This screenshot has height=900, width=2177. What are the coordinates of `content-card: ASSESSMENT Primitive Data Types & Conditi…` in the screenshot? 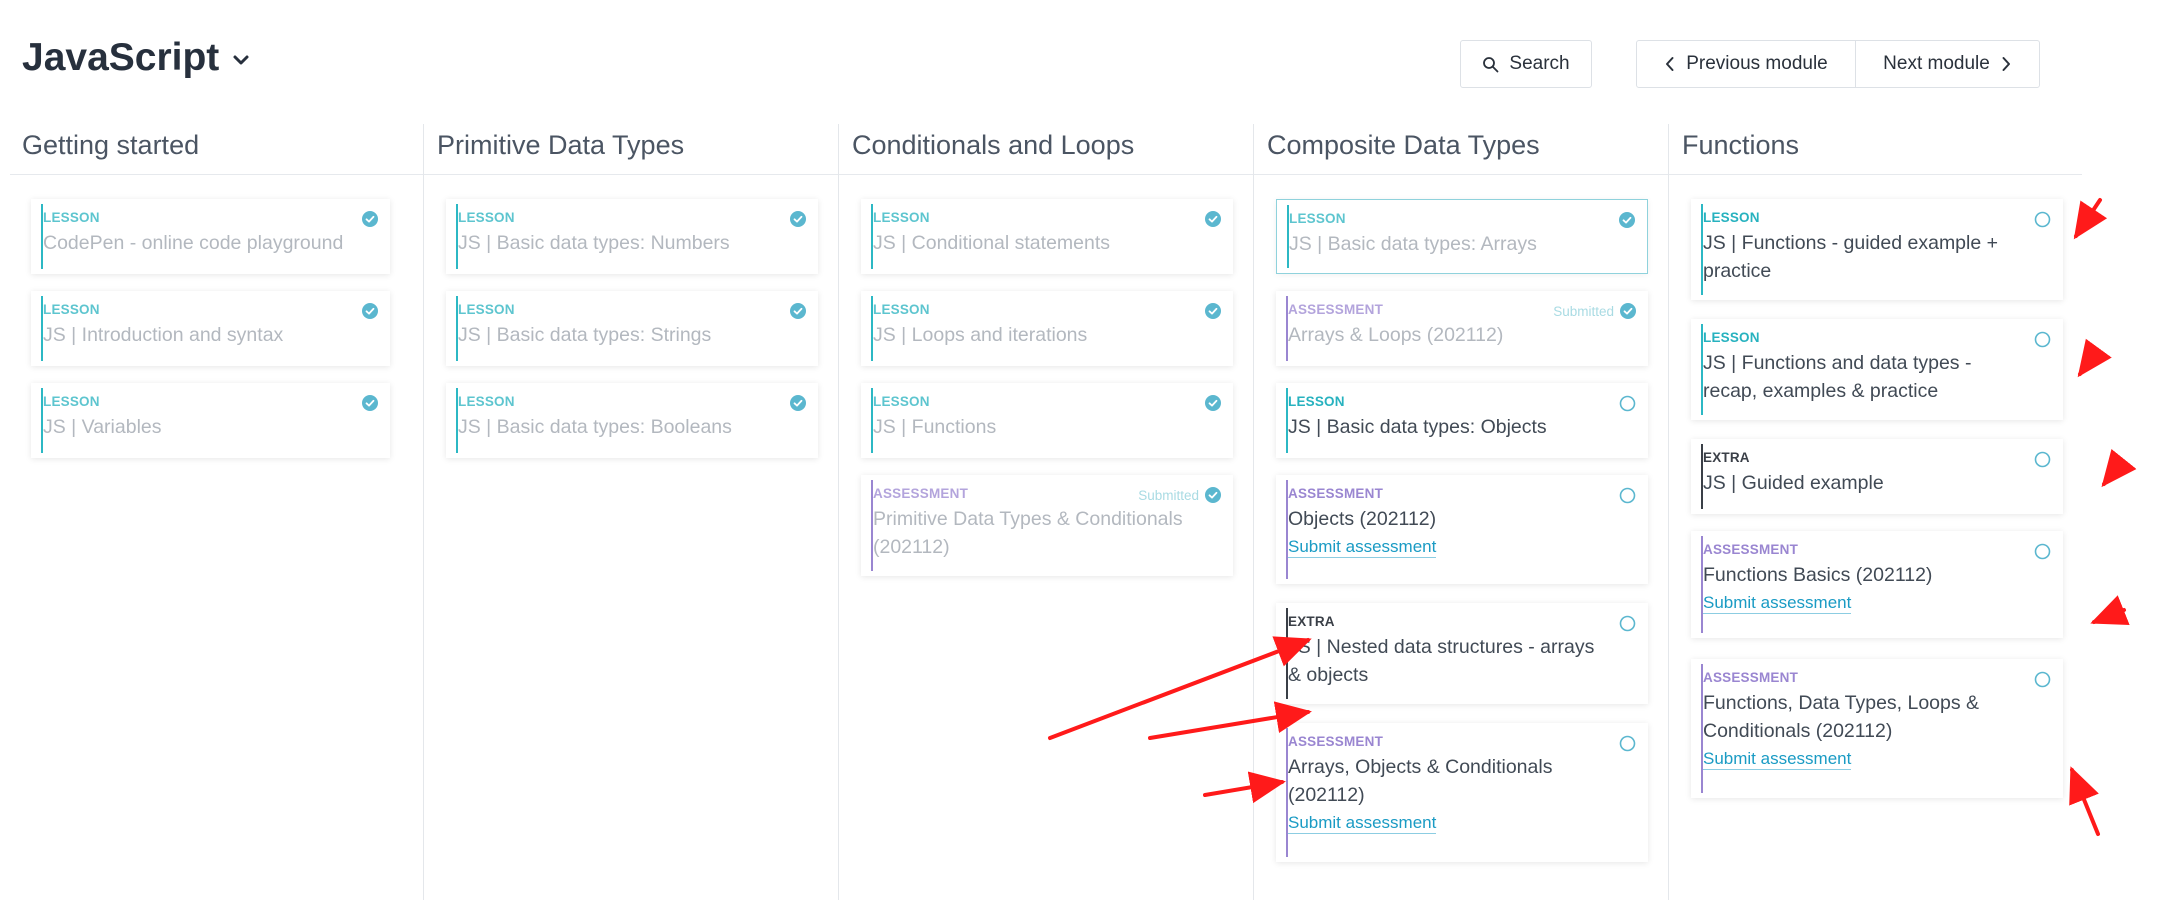 It's located at (1047, 525).